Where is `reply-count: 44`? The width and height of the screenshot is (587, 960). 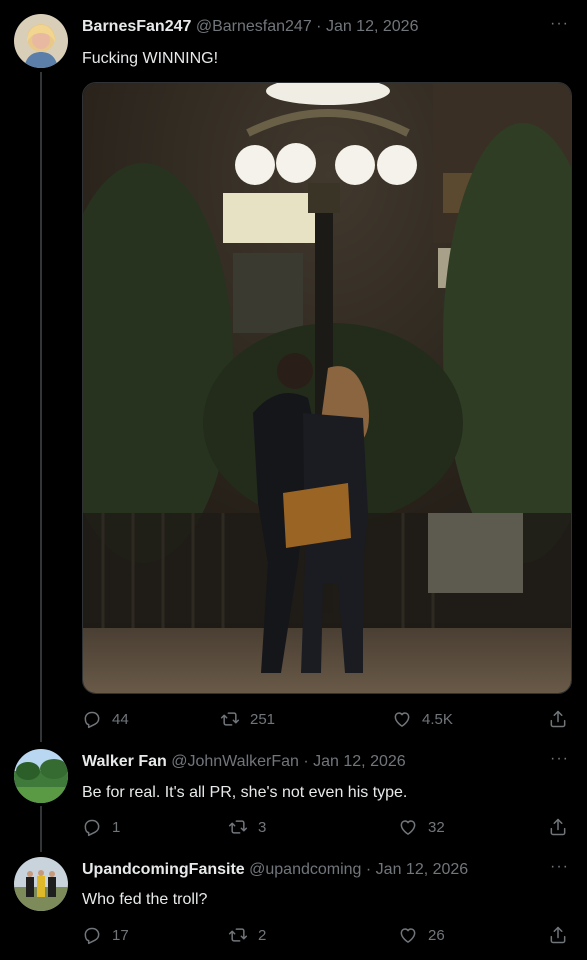 reply-count: 44 is located at coordinates (120, 719).